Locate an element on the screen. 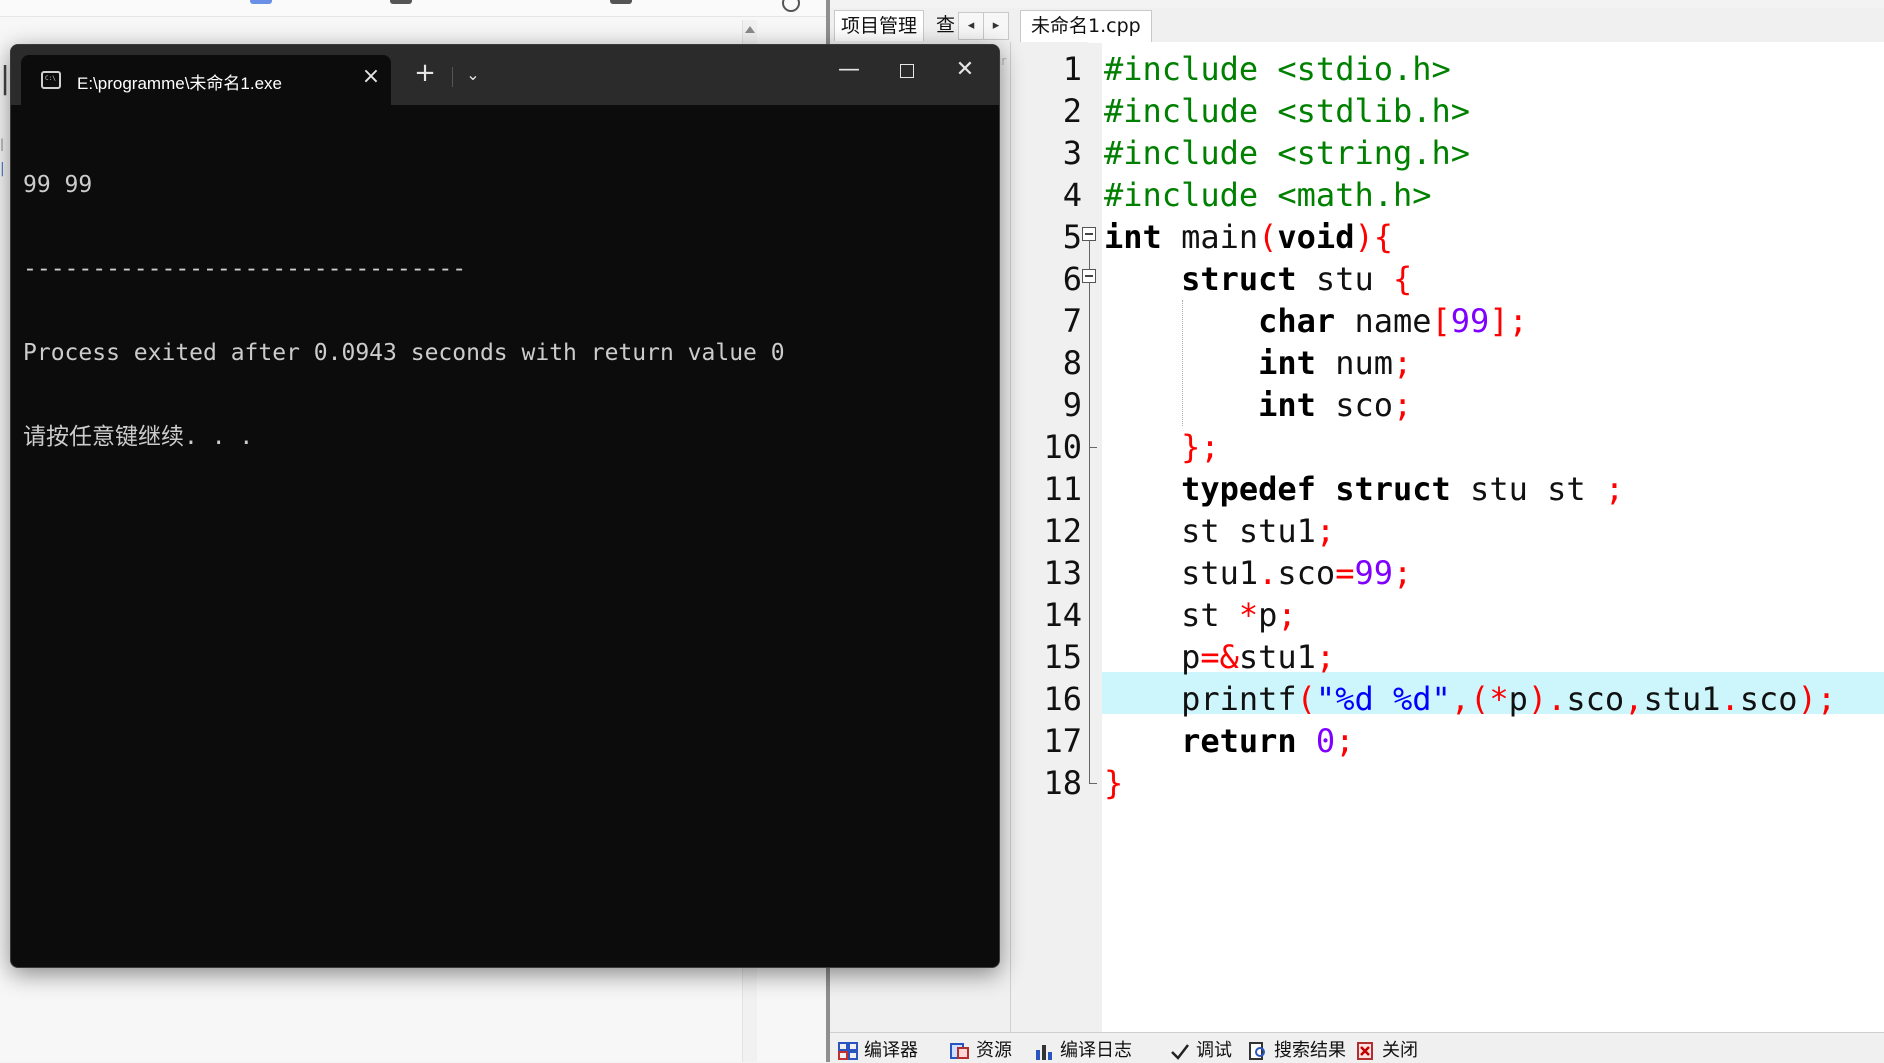 Image resolution: width=1884 pixels, height=1063 pixels. tab-scroll-left-icon: ◂ is located at coordinates (971, 26).